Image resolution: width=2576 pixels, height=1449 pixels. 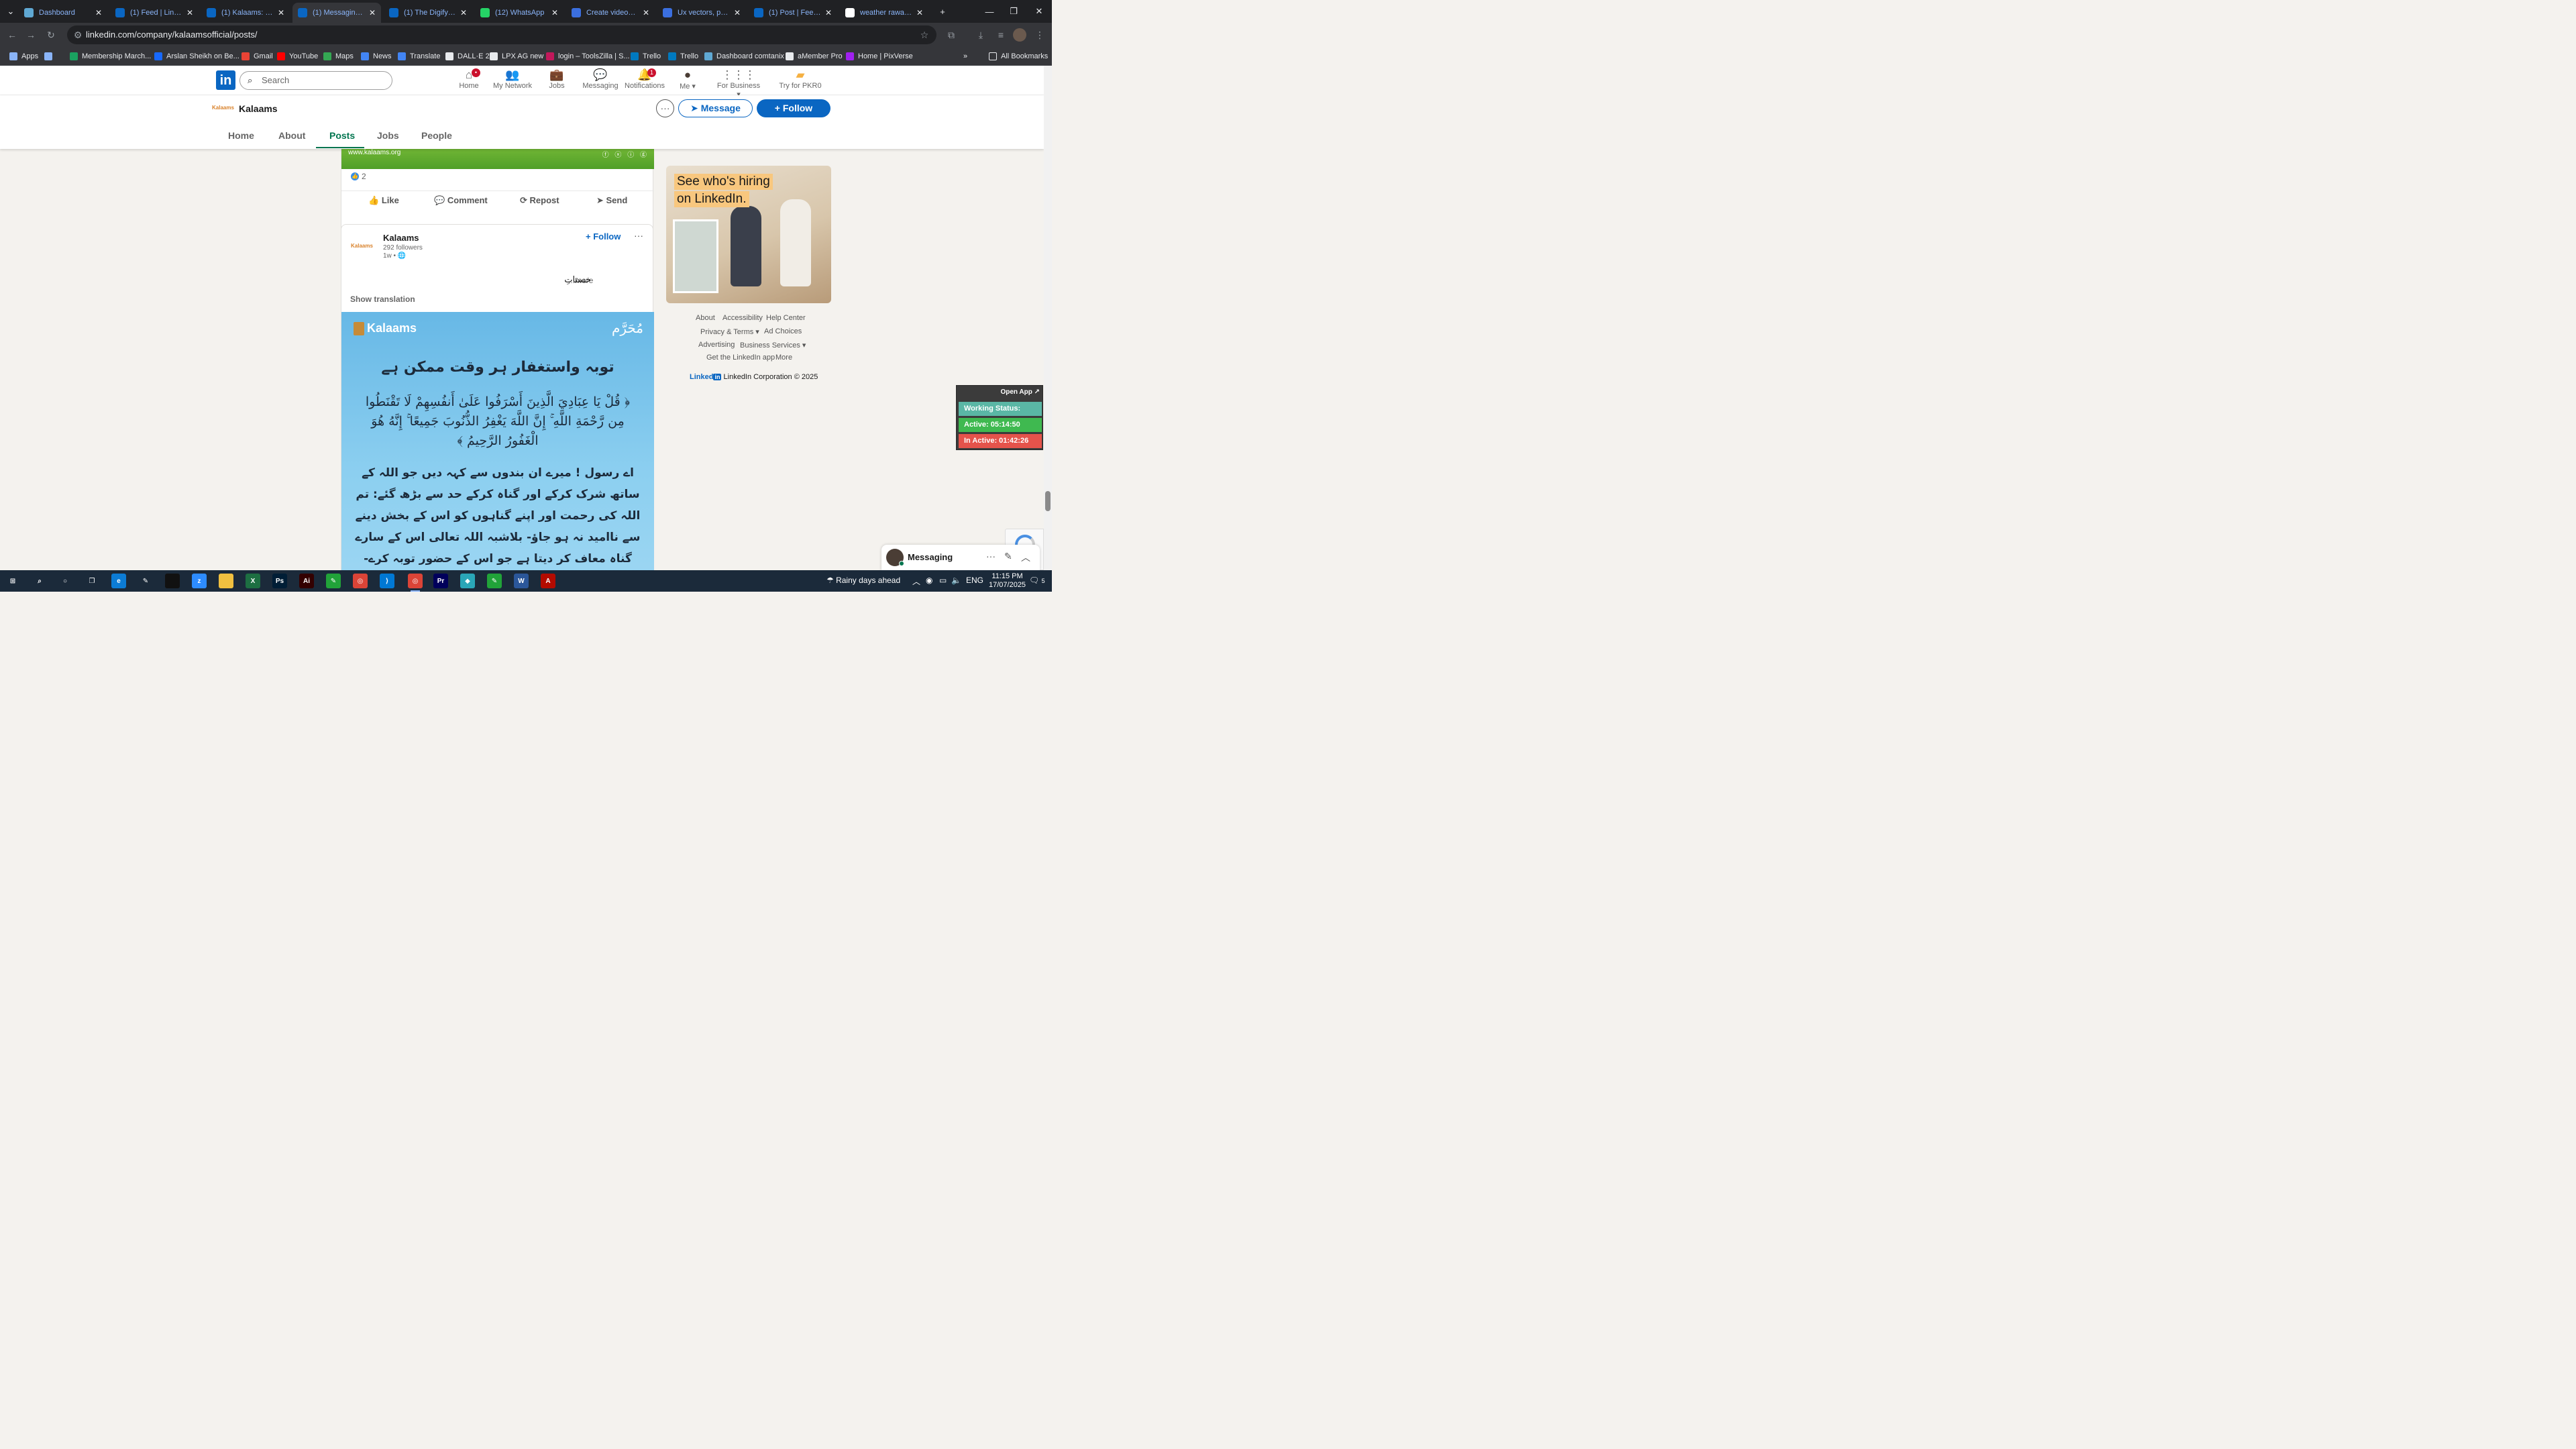 I want to click on windows-start-icon: ⊞, so click(x=12, y=581).